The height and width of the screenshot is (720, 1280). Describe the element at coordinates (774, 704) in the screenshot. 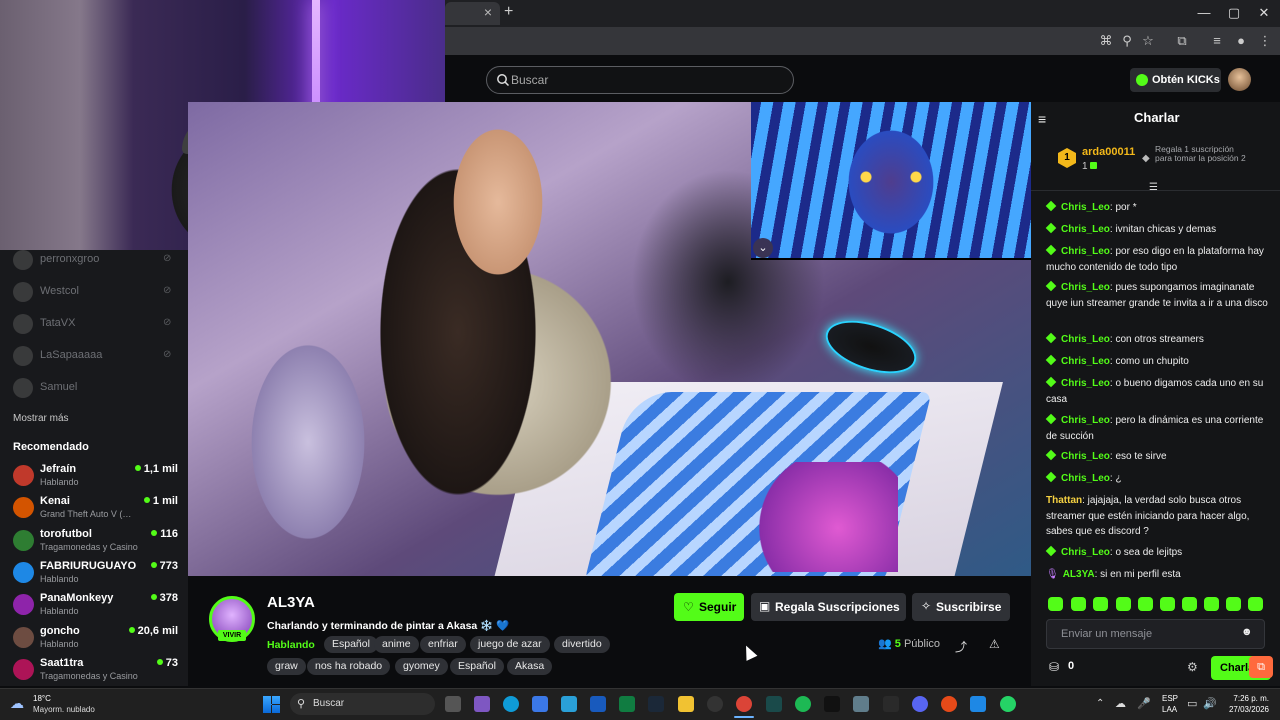

I see `terminal-icon` at that location.